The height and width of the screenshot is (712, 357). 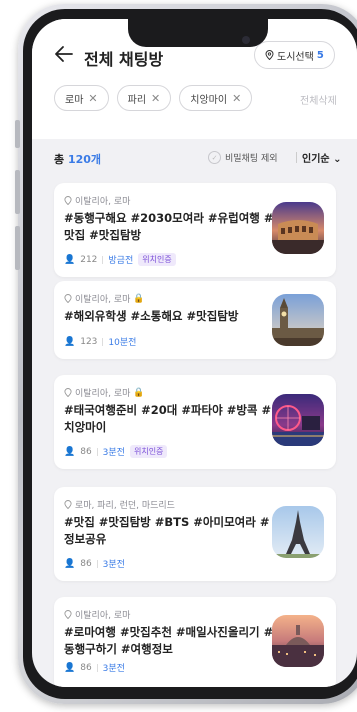 What do you see at coordinates (167, 530) in the screenshot?
I see `room-title: #맛집 #맛집탐방 #BTS #아미모여라 #정보공유` at bounding box center [167, 530].